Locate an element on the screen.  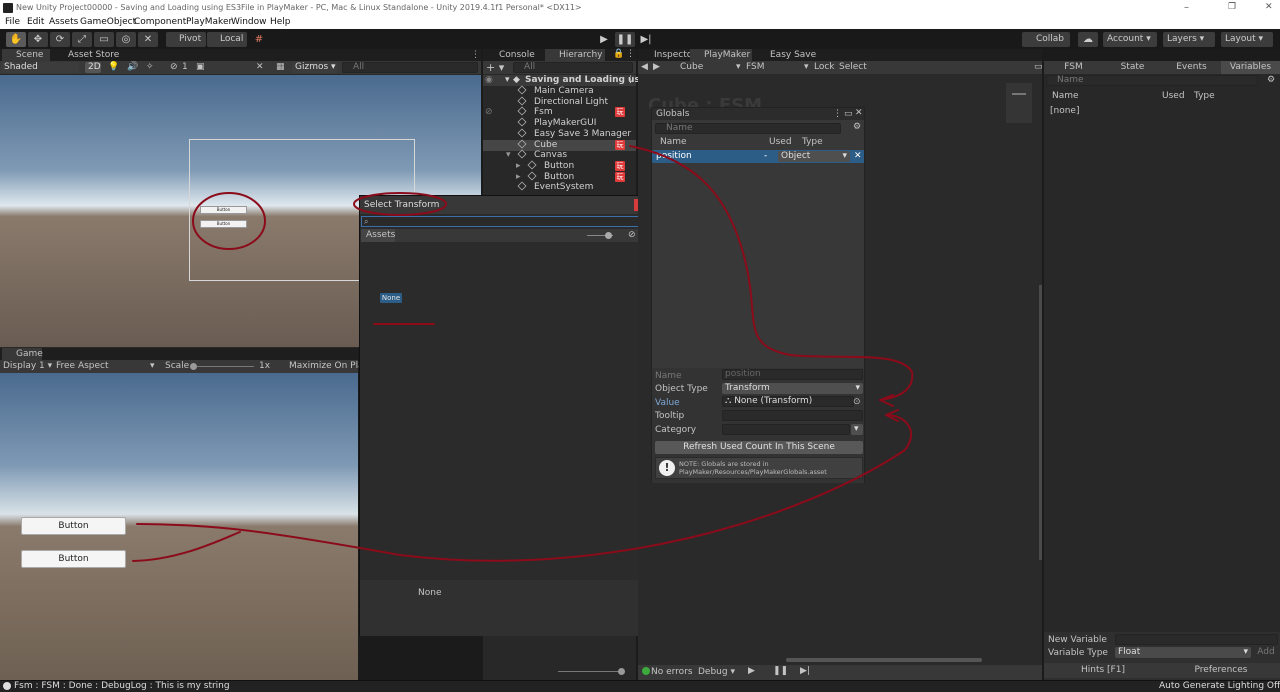
annotation-circle-title is located at coordinates (400, 204).